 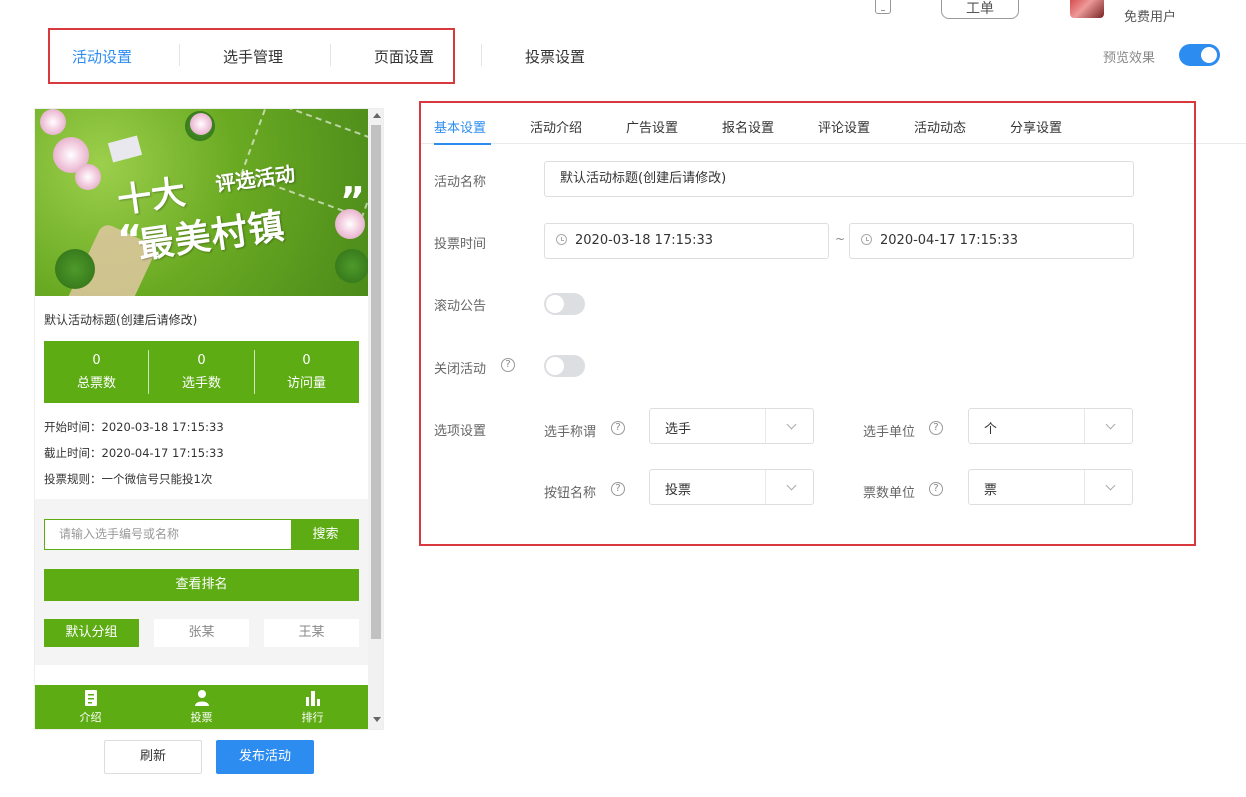 I want to click on contestant-title-label: 选手称谓, so click(x=570, y=432).